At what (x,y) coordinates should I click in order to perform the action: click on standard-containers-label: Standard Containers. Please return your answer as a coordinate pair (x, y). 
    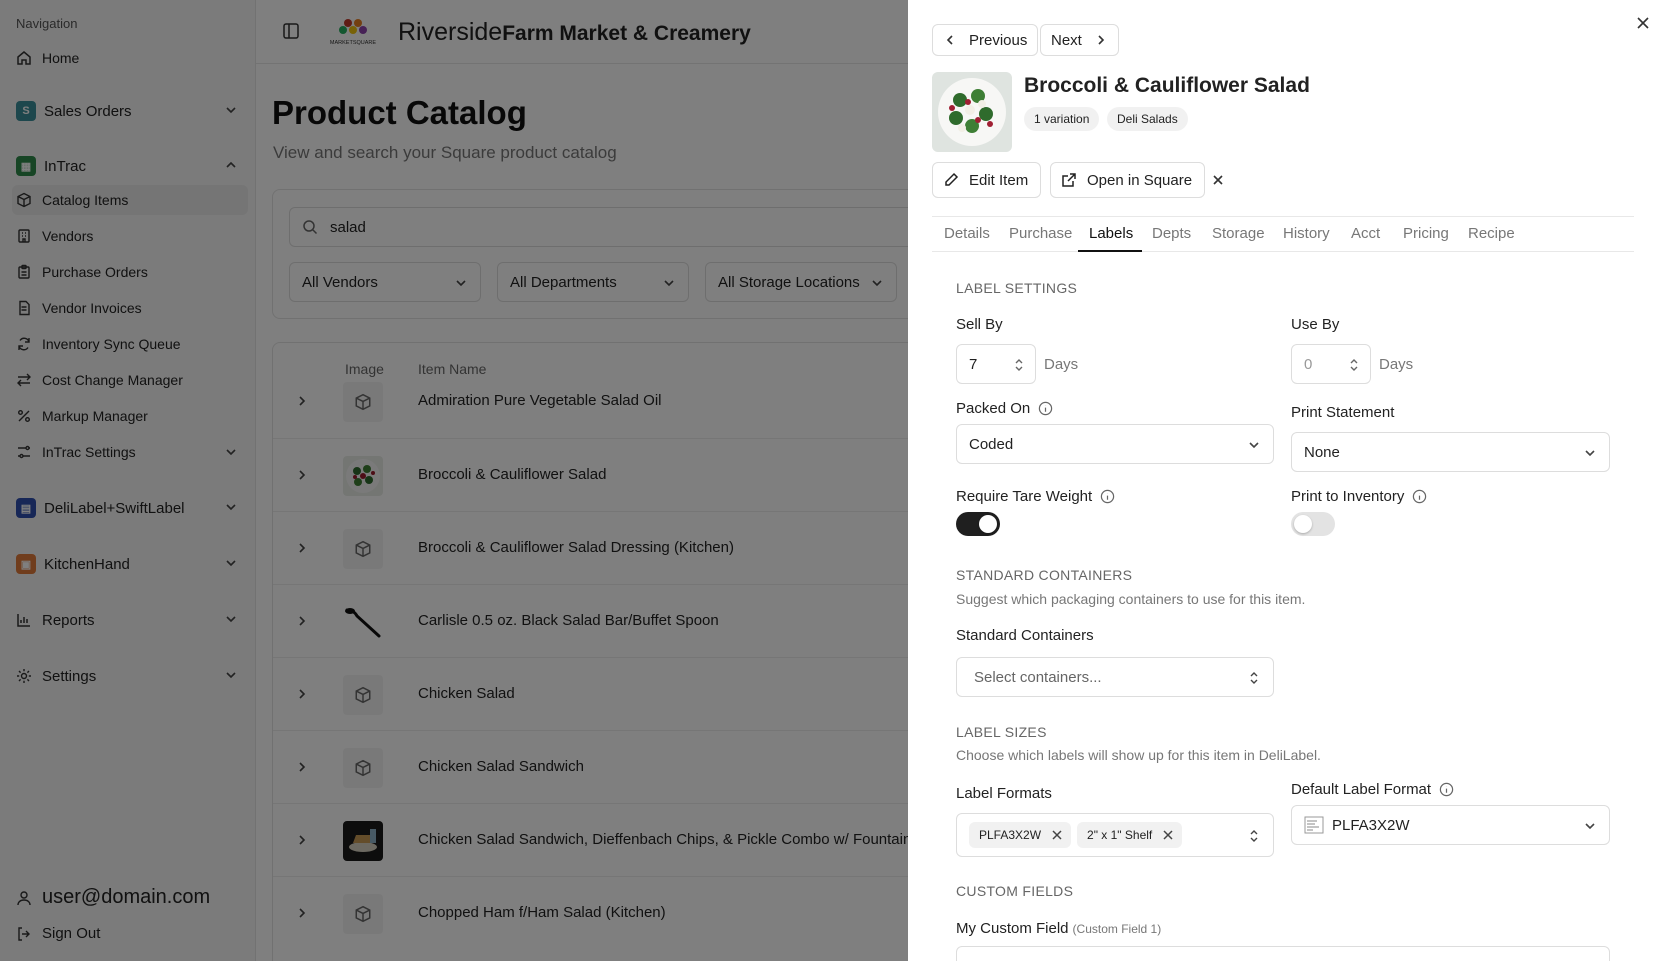
    Looking at the image, I should click on (1025, 635).